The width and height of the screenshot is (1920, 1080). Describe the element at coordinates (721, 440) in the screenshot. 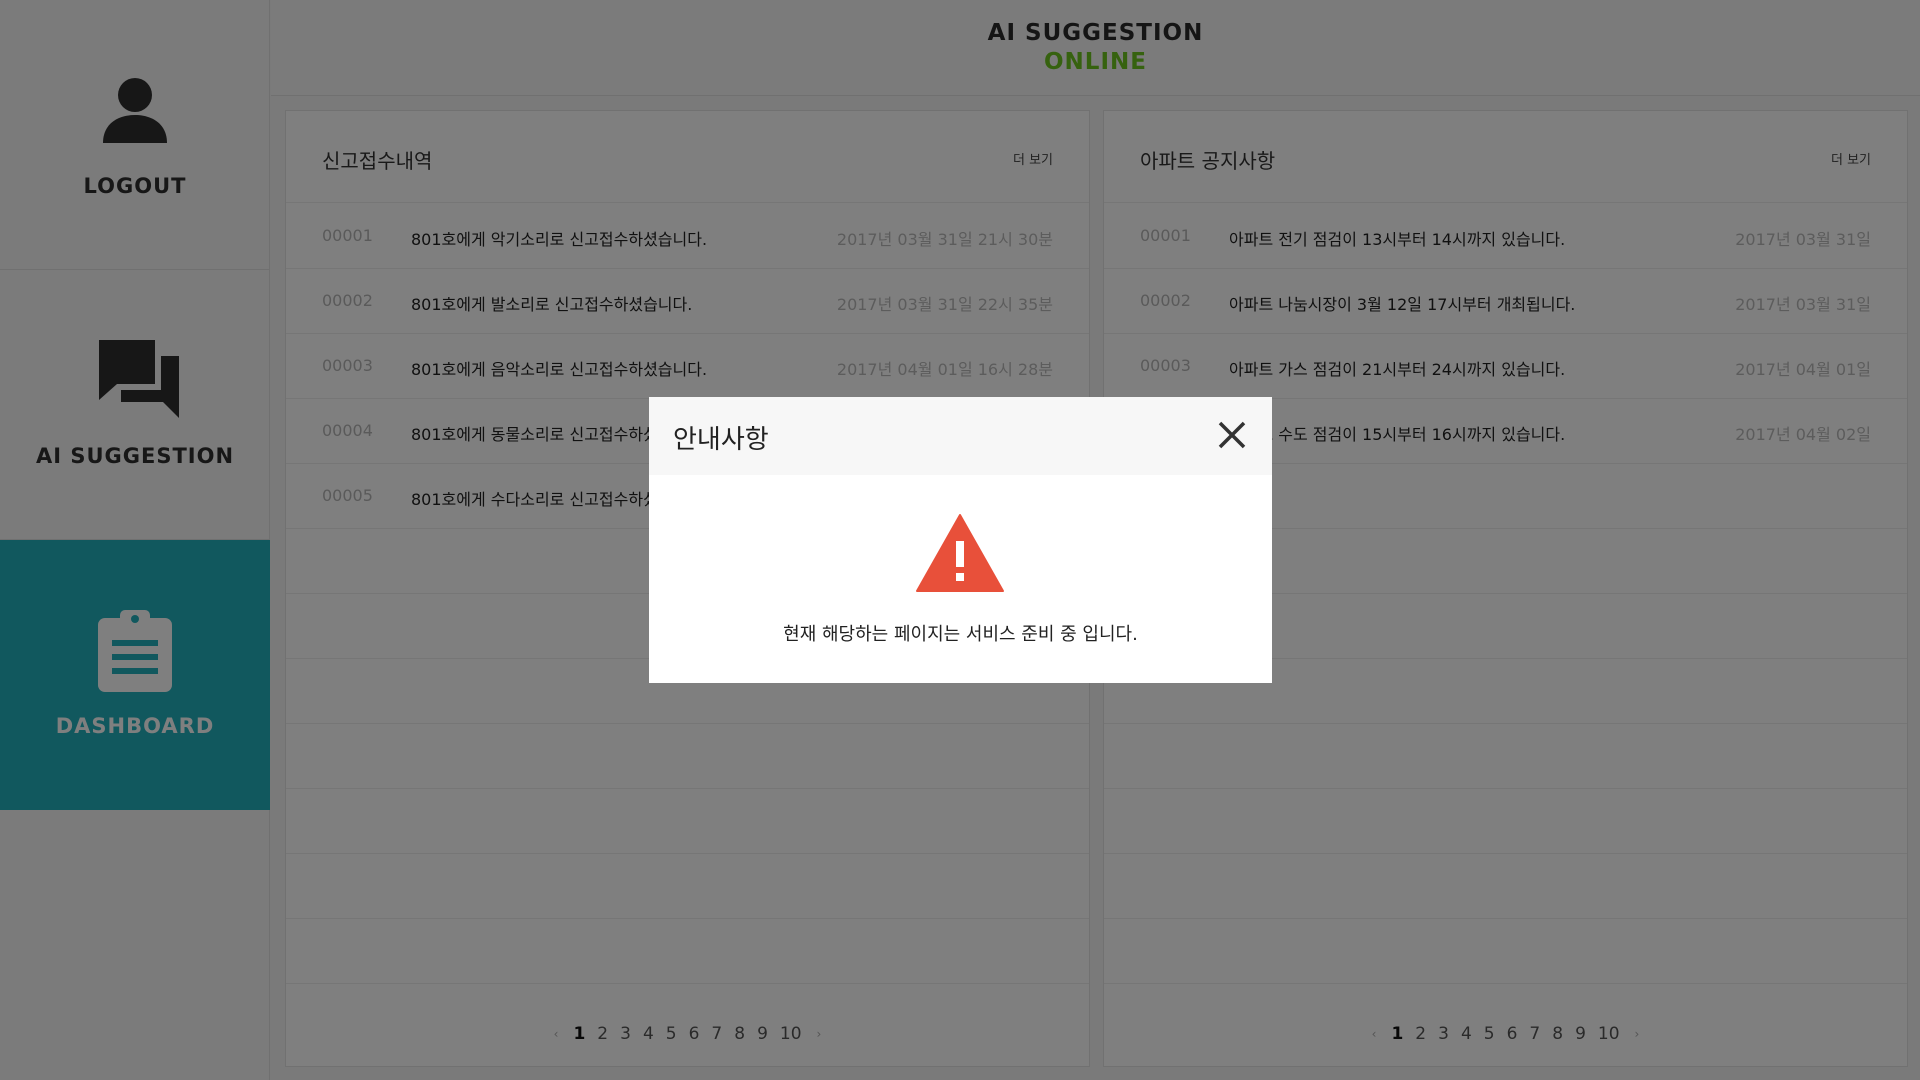

I see `modal-title: 안내사항` at that location.